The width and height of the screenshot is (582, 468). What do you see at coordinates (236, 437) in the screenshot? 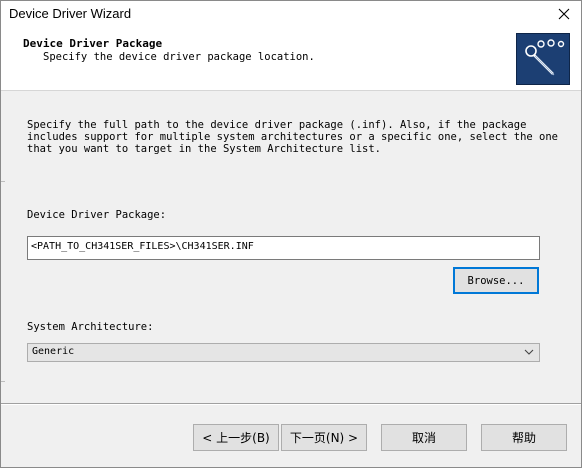
I see `back-button: < 上一步(B)` at bounding box center [236, 437].